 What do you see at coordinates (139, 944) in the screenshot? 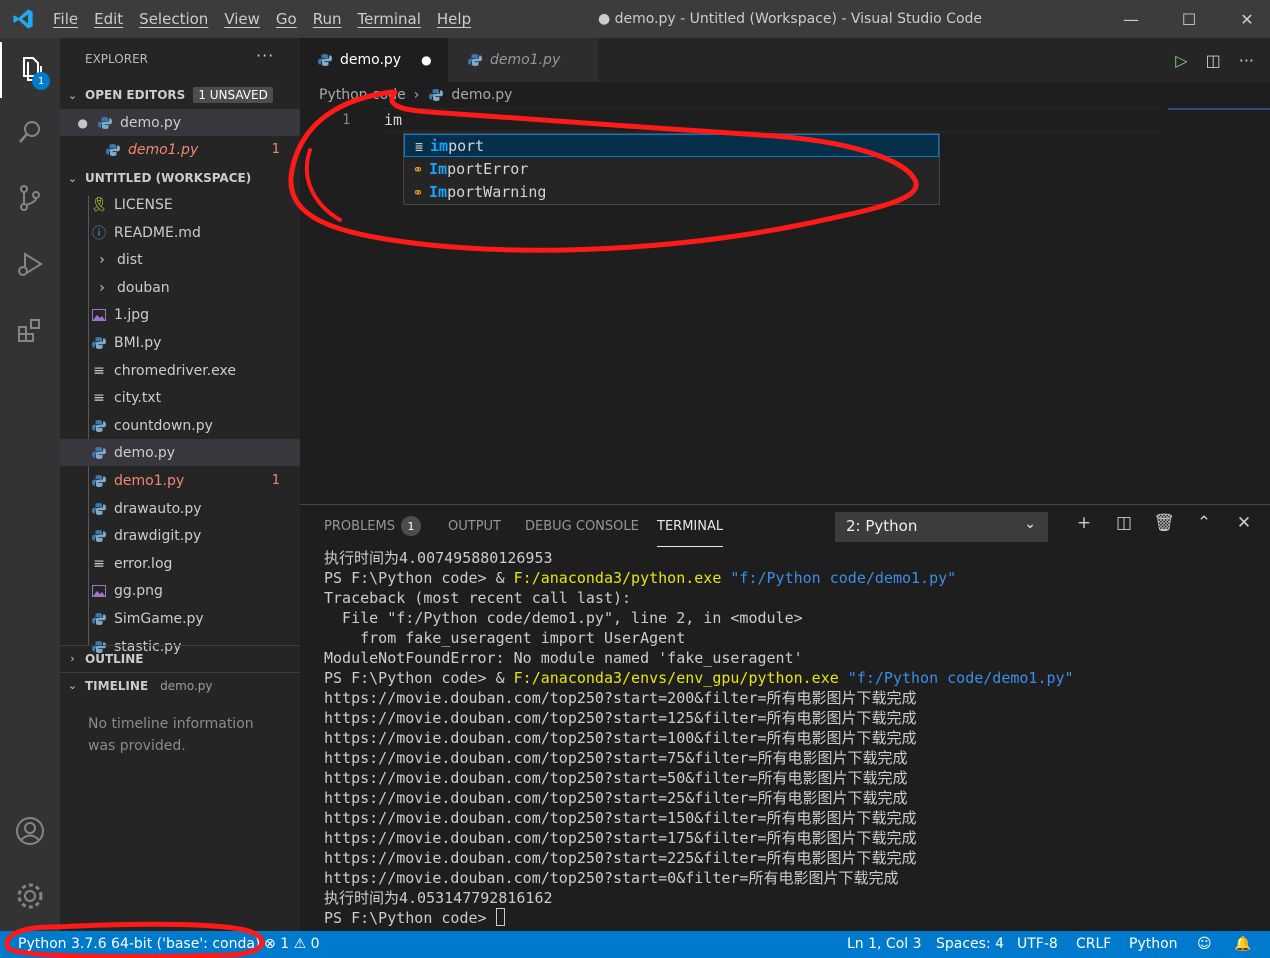
I see `python-interpreter: Python 3.7.6 64-bit ('base': conda)` at bounding box center [139, 944].